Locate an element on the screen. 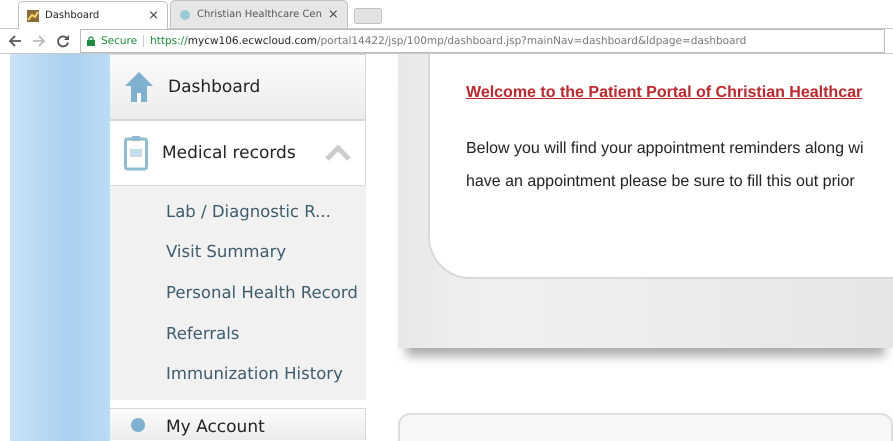 Image resolution: width=893 pixels, height=441 pixels. welcome-text: Below you will find your appointment reminders along wi have an appointment please be sure to fill this out prior is located at coordinates (665, 165).